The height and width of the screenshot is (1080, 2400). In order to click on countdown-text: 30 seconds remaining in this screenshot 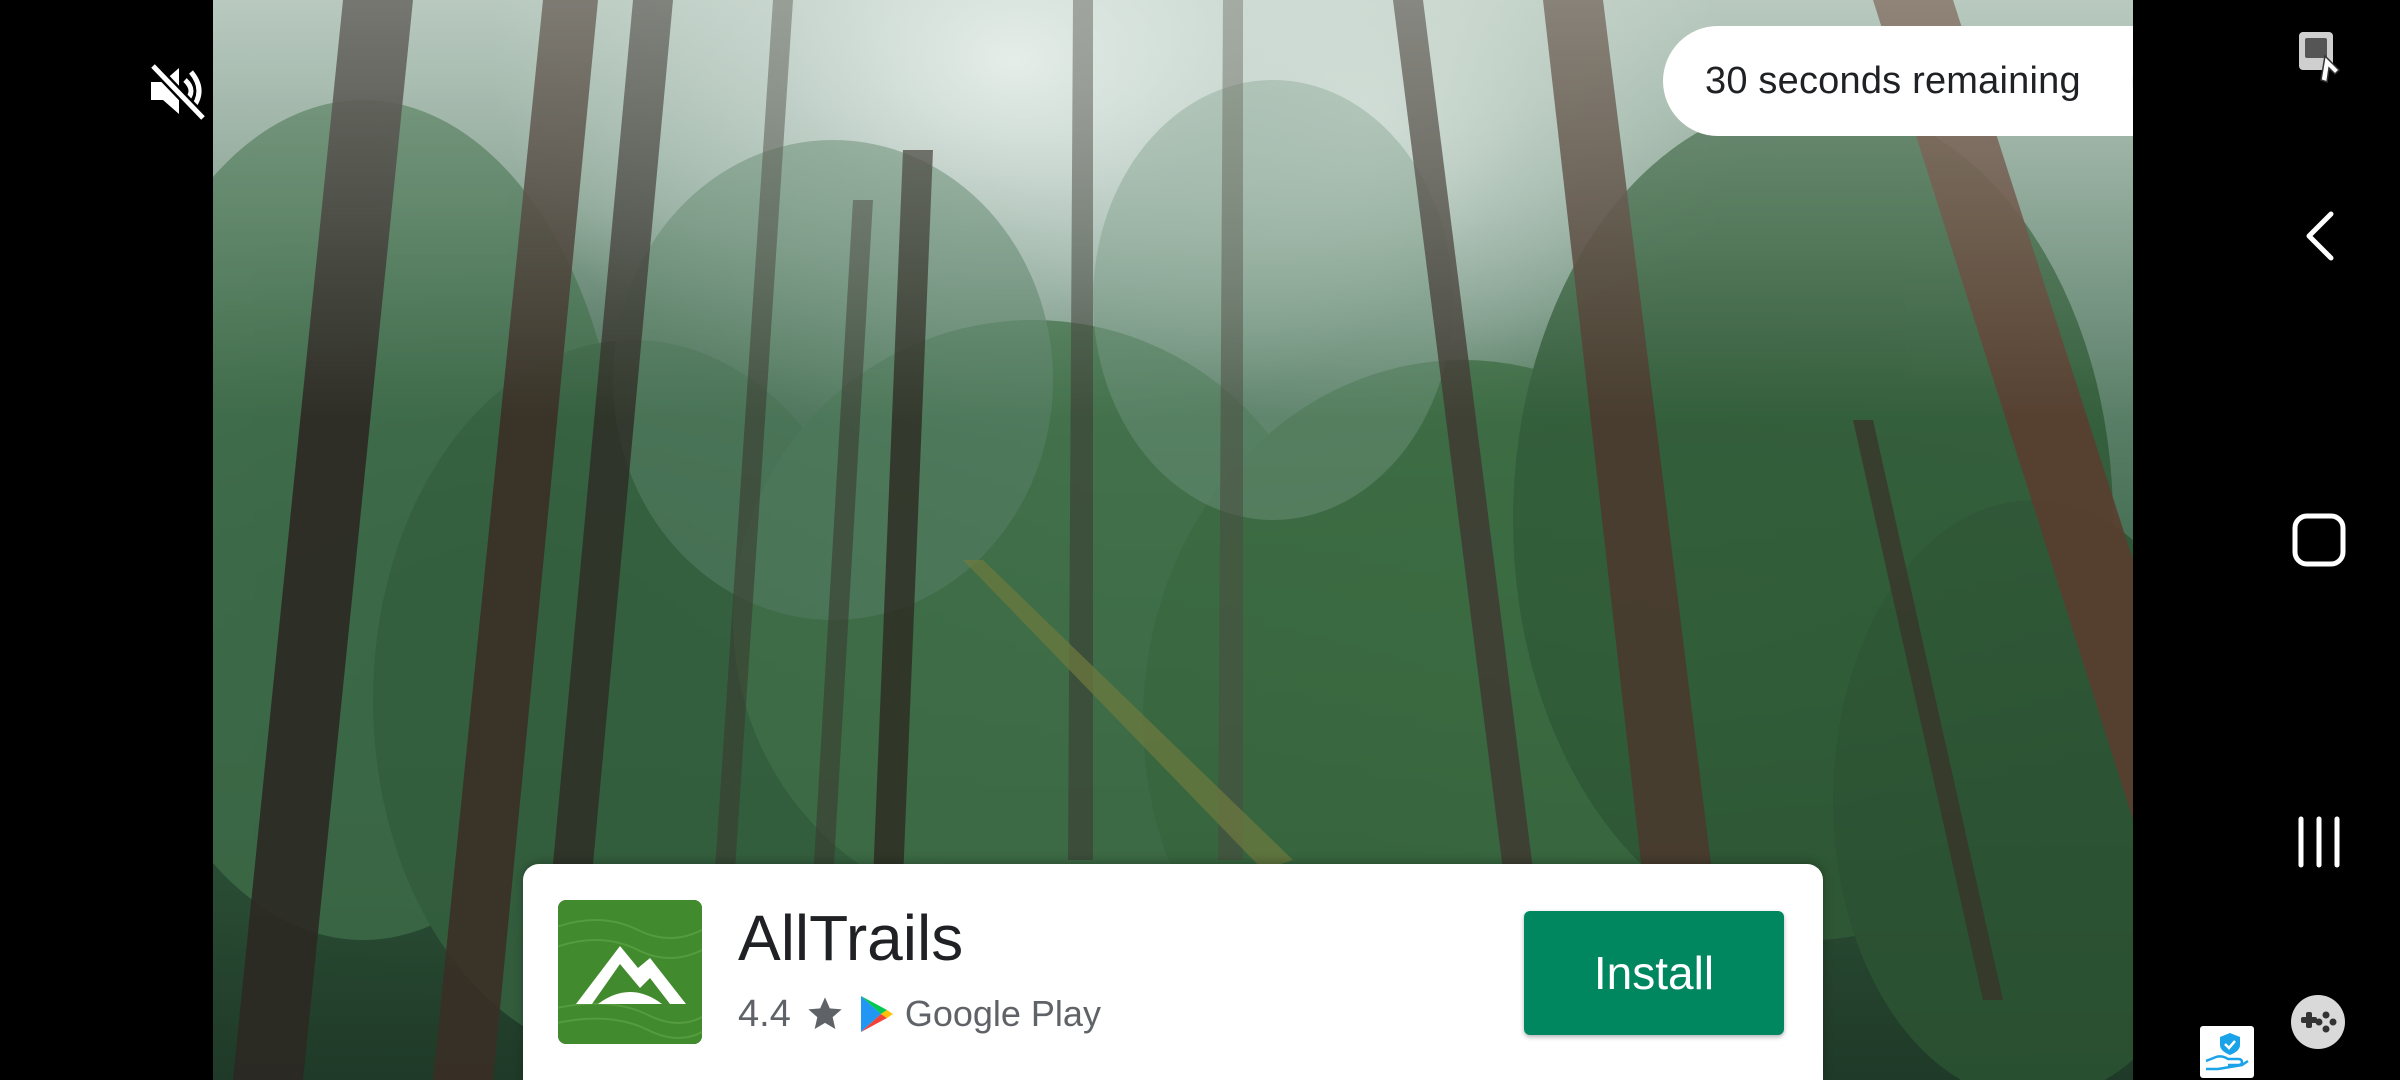, I will do `click(1893, 80)`.